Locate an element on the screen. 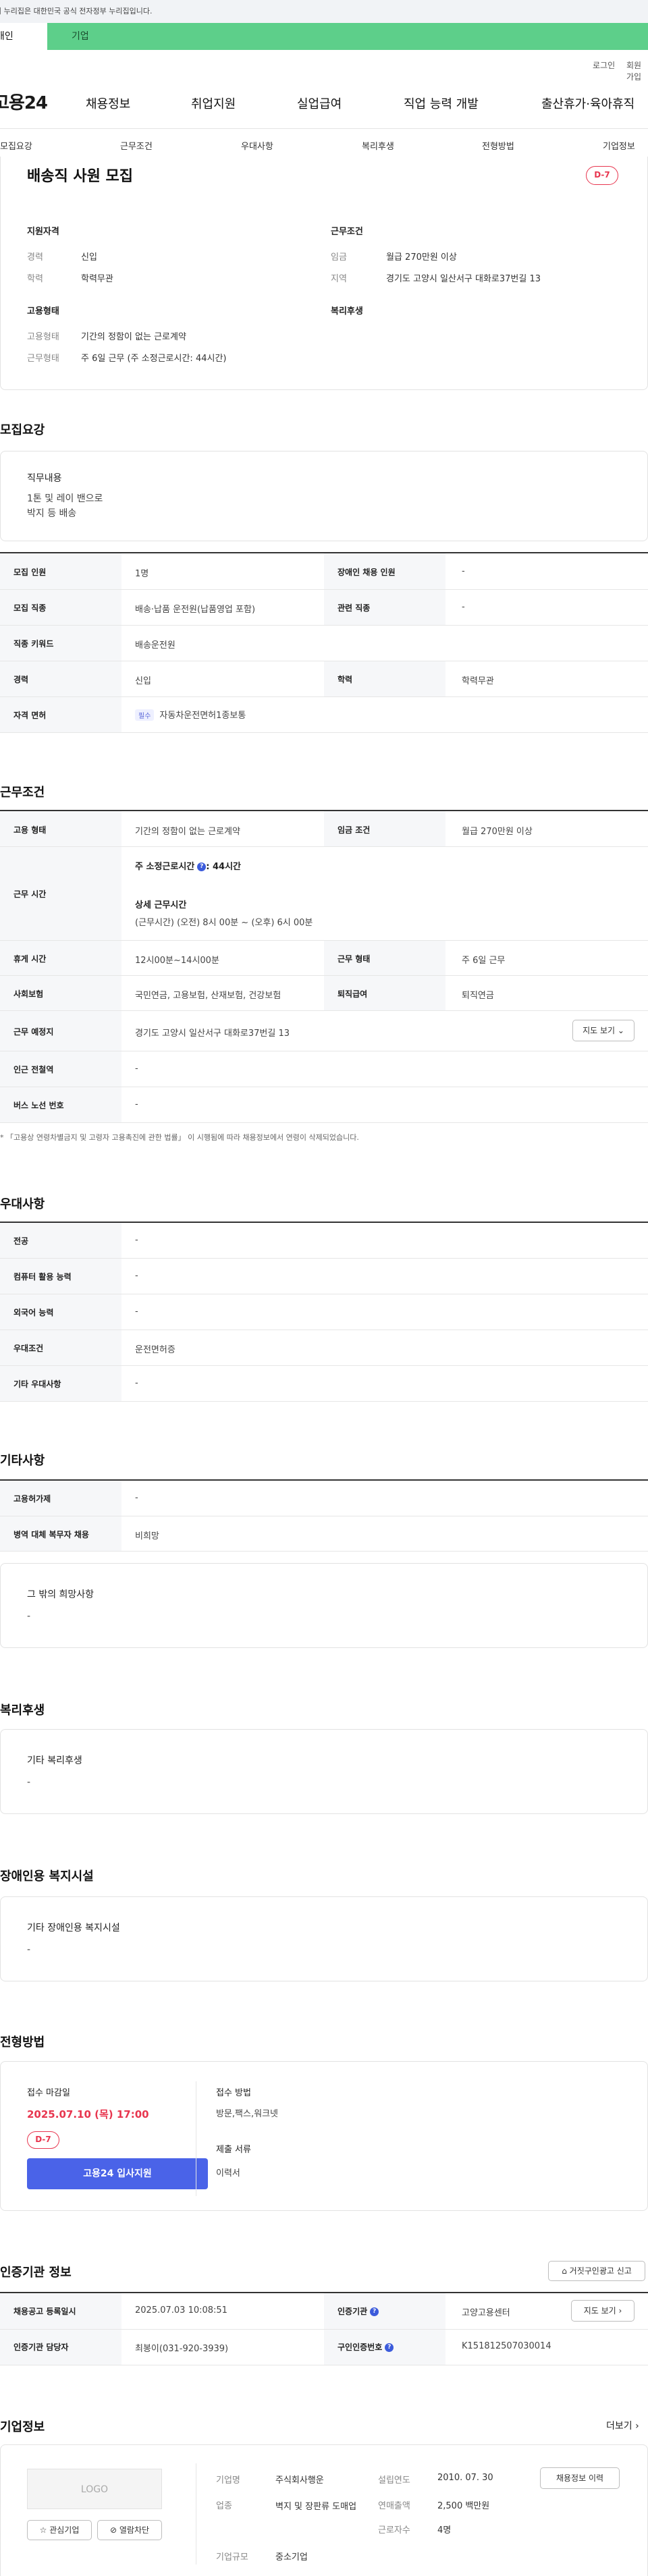  pref-cond-td: 운전면허증 is located at coordinates (155, 1350).